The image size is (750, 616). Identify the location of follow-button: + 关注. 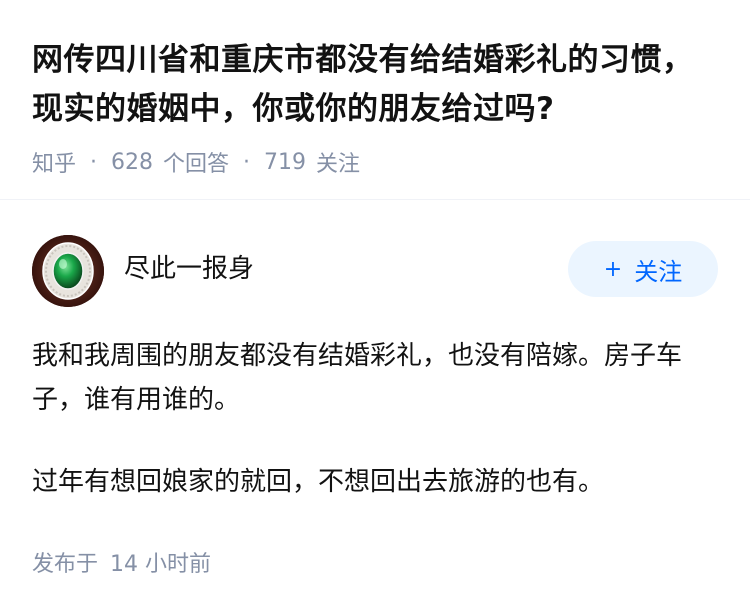
(643, 269).